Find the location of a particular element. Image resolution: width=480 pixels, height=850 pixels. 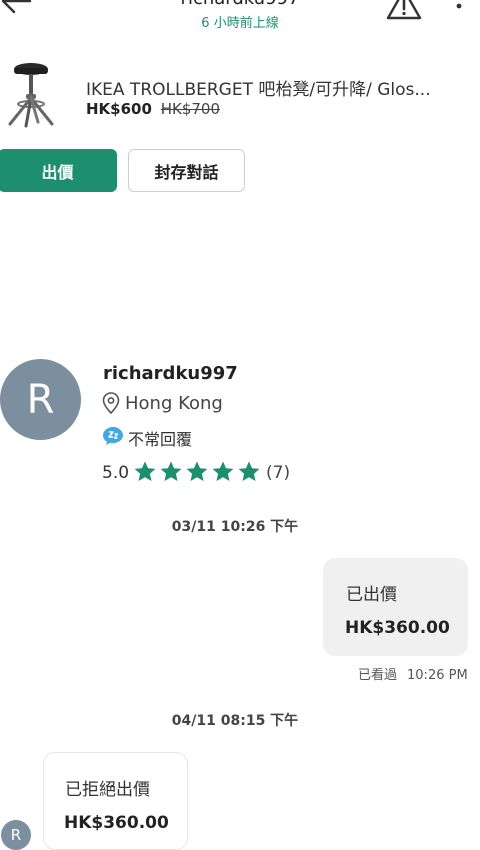

make-offer-button: 出價 is located at coordinates (58, 170).